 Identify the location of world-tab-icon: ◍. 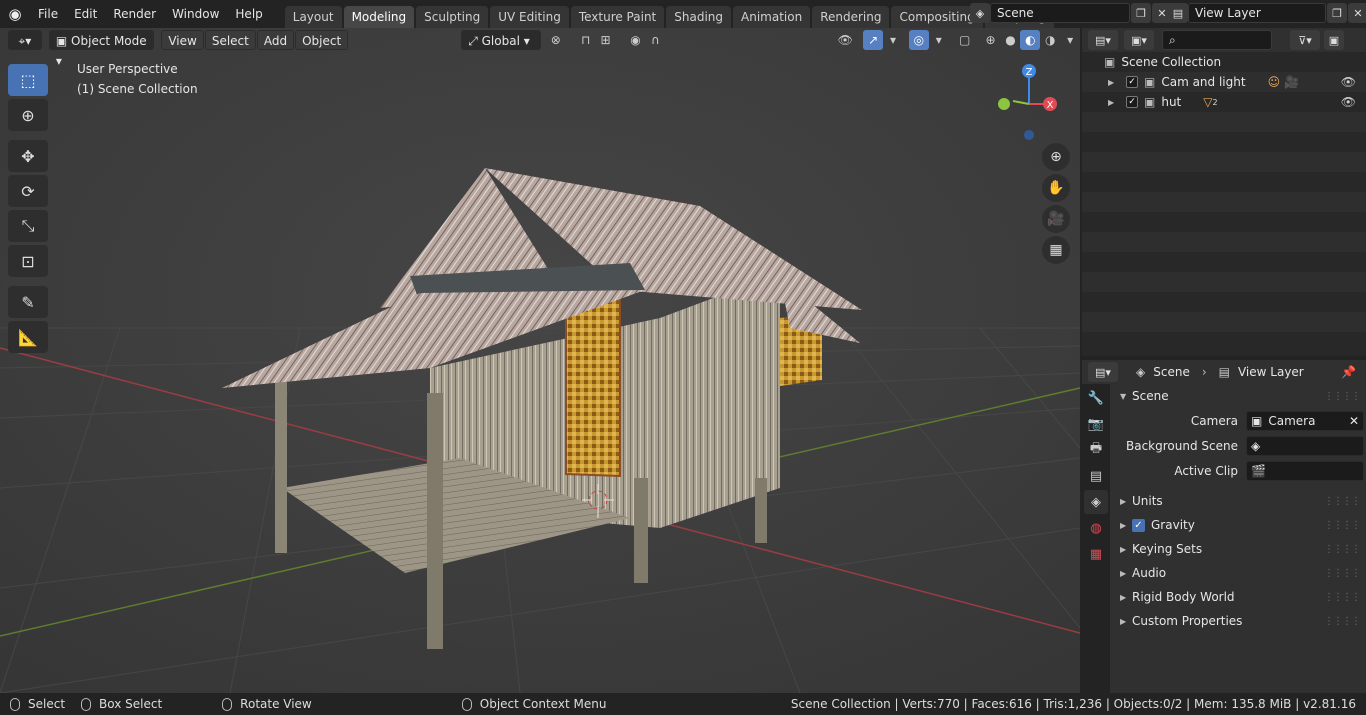
(1096, 528).